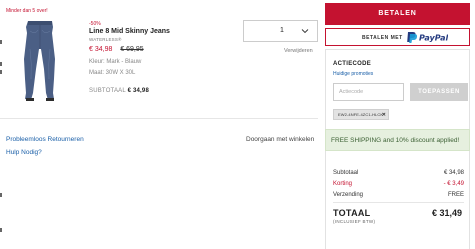 The width and height of the screenshot is (475, 249). I want to click on help-link: Hulp Nodig?, so click(24, 152).